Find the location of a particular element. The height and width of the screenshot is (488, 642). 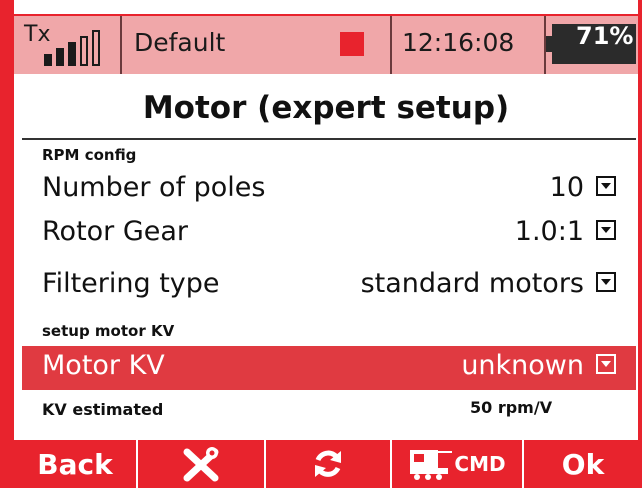

row-number-of-poles: Number of poles 10 is located at coordinates (329, 190).